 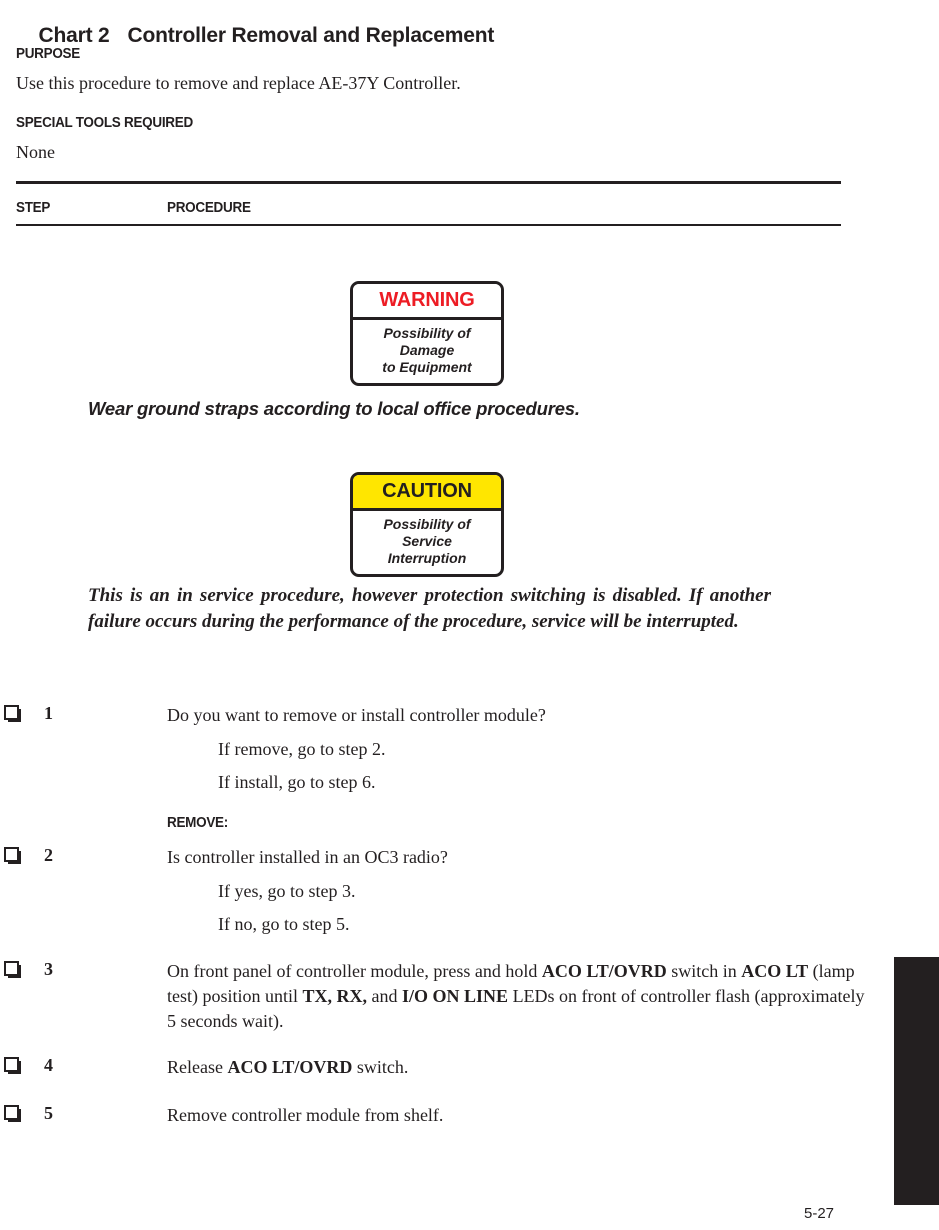 What do you see at coordinates (197, 823) in the screenshot?
I see `remove-section-label: REMOVE:` at bounding box center [197, 823].